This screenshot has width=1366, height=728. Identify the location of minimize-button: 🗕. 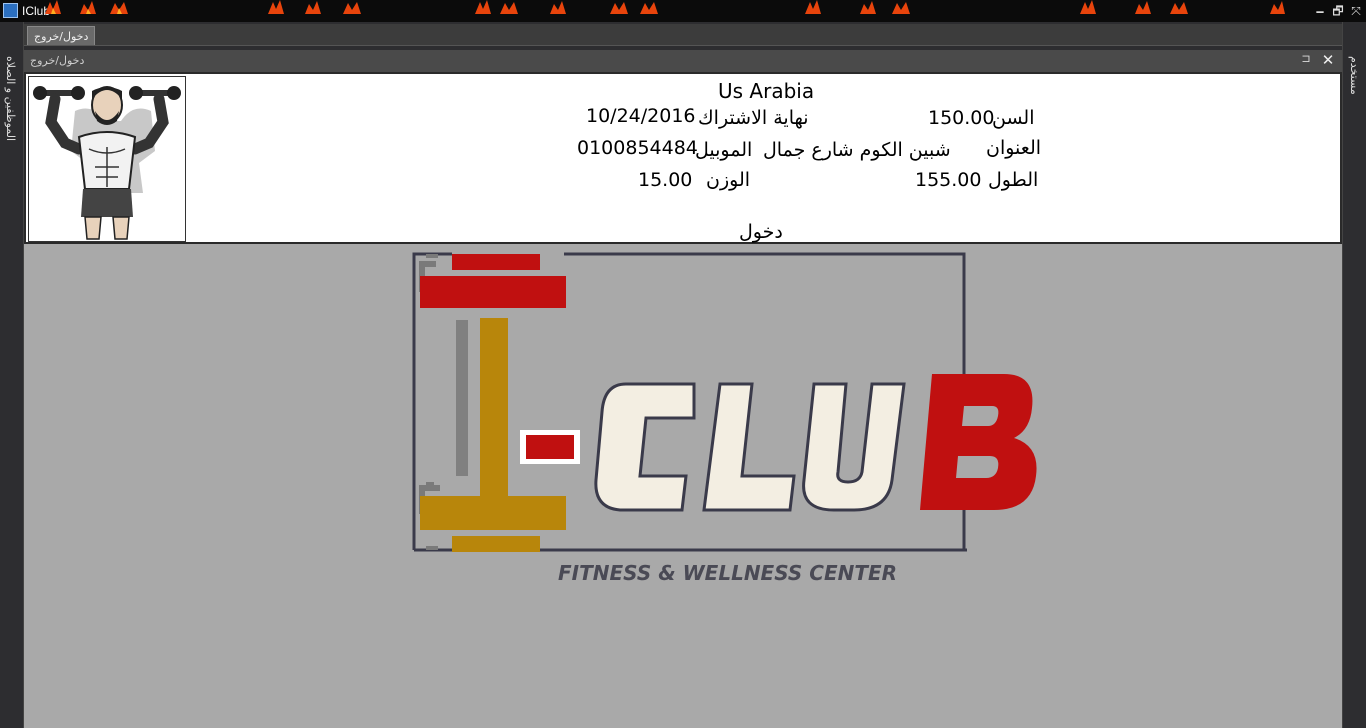
(1320, 11).